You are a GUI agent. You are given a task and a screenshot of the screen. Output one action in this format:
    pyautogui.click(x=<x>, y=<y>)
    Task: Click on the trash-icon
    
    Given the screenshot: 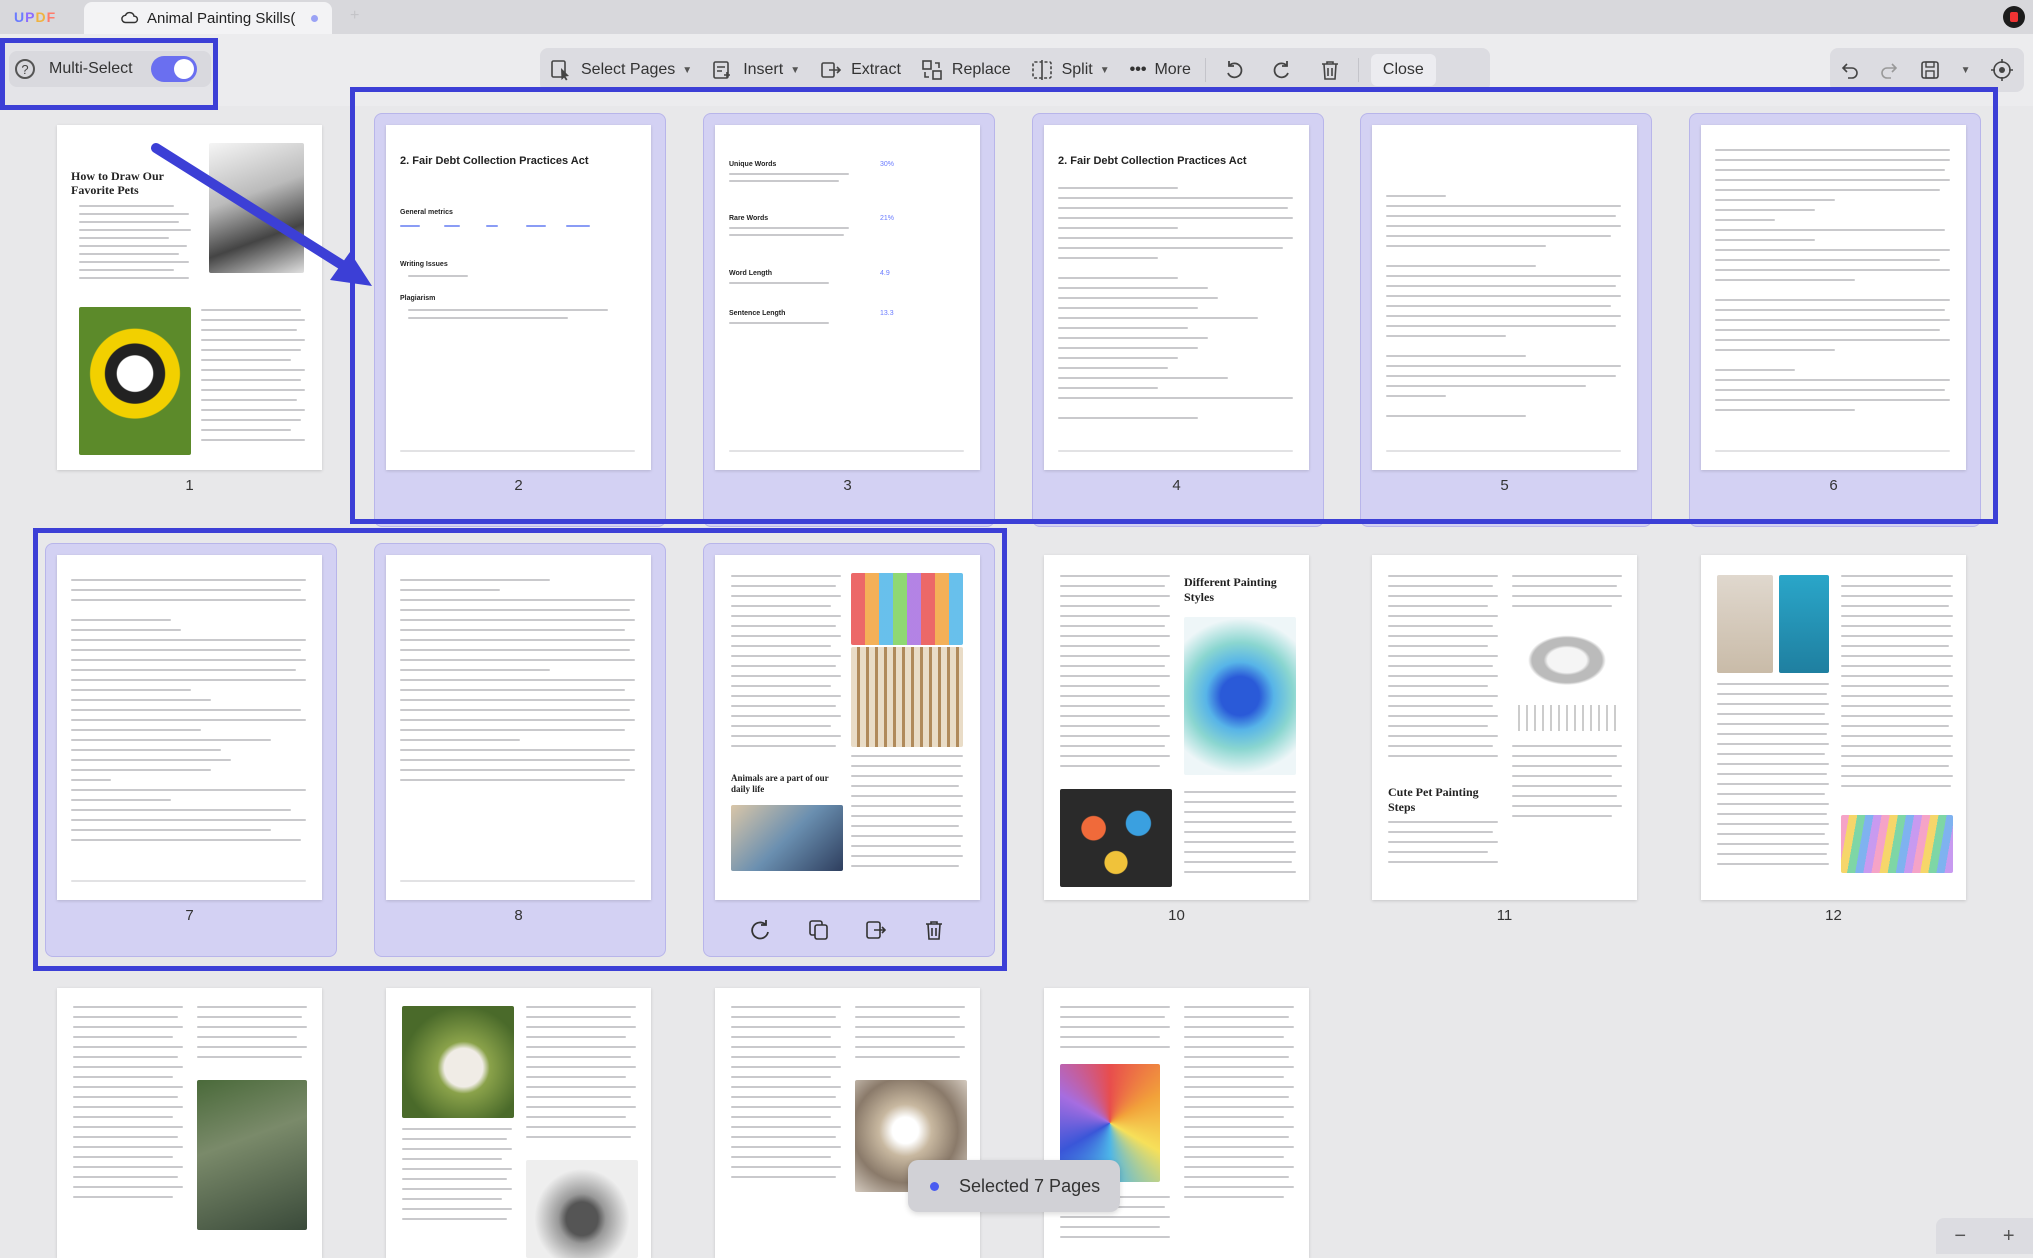 What is the action you would take?
    pyautogui.click(x=1329, y=70)
    